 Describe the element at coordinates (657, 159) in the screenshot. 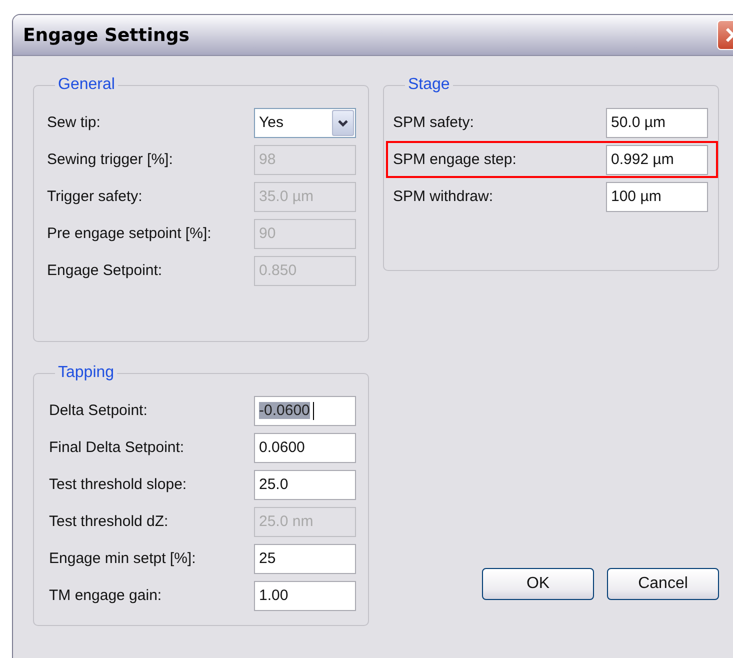

I see `input-field: 0.992 µm` at that location.